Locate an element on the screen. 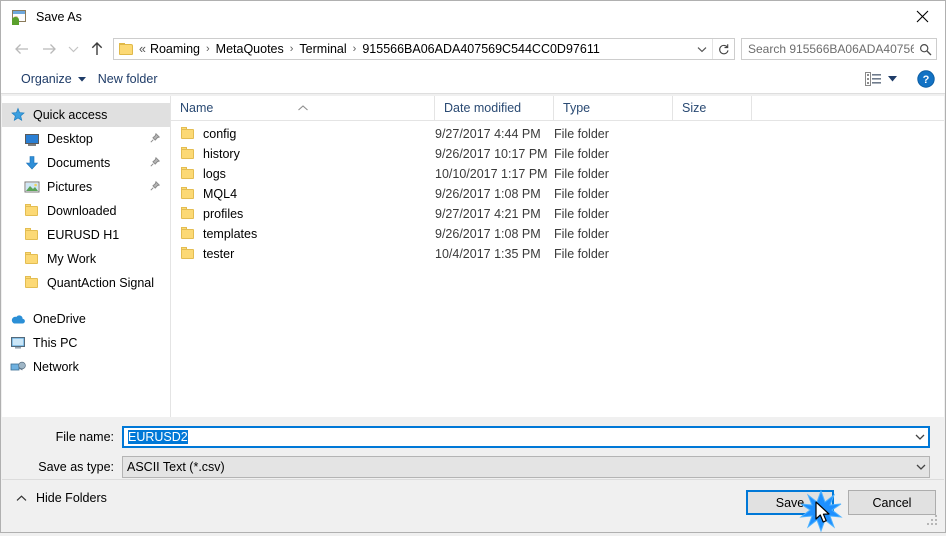 The image size is (946, 536). sidebar-item-onedrive: OneDrive is located at coordinates (86, 319).